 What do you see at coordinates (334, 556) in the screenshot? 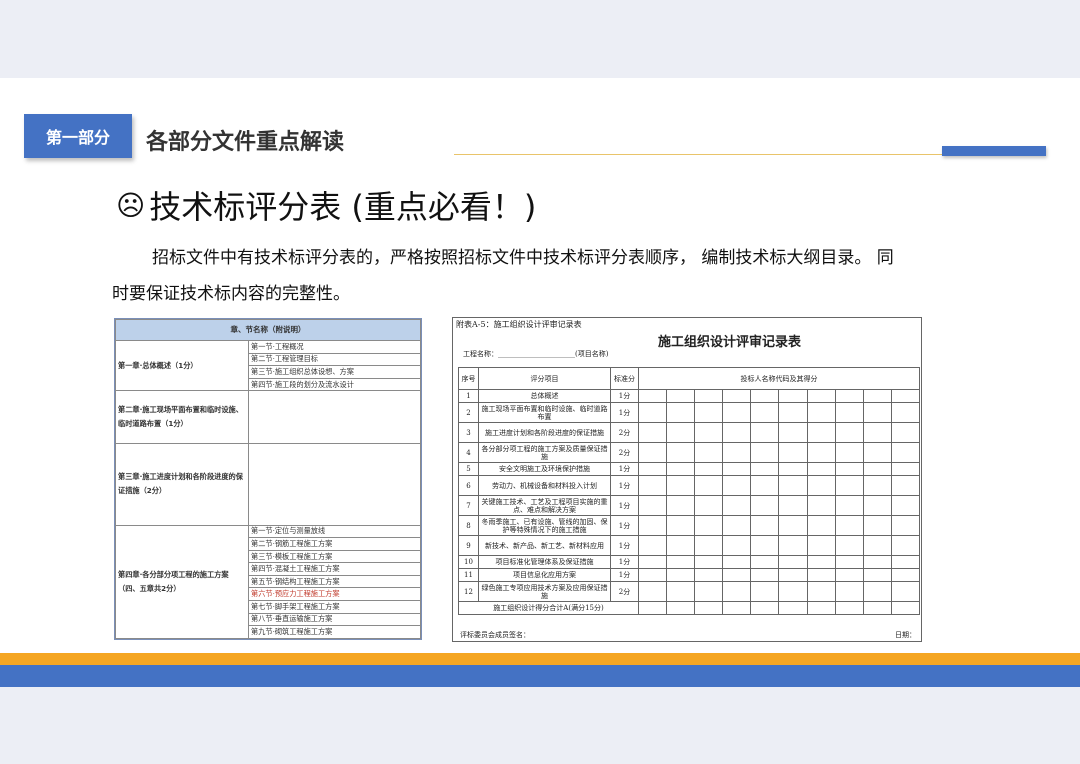
I see `section-item: 第三节·模板工程施工方案` at bounding box center [334, 556].